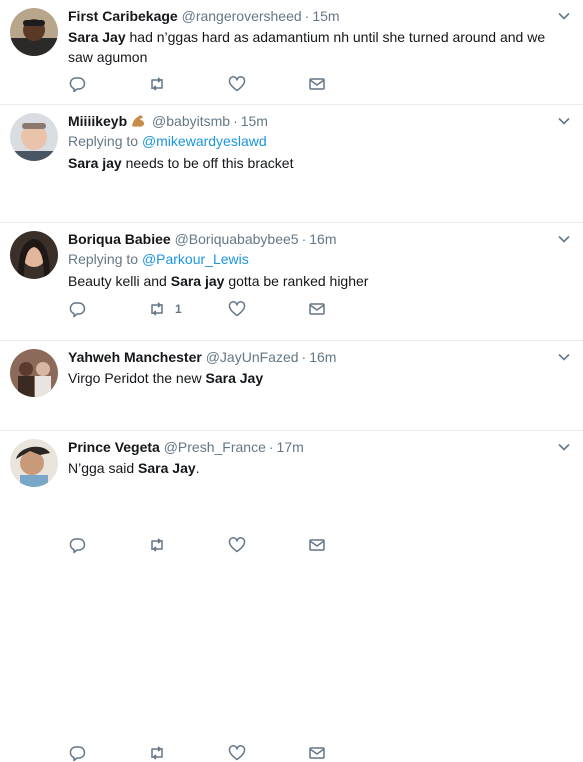  Describe the element at coordinates (296, 281) in the screenshot. I see `tweet-text-rest: gotta be ranked higher` at that location.